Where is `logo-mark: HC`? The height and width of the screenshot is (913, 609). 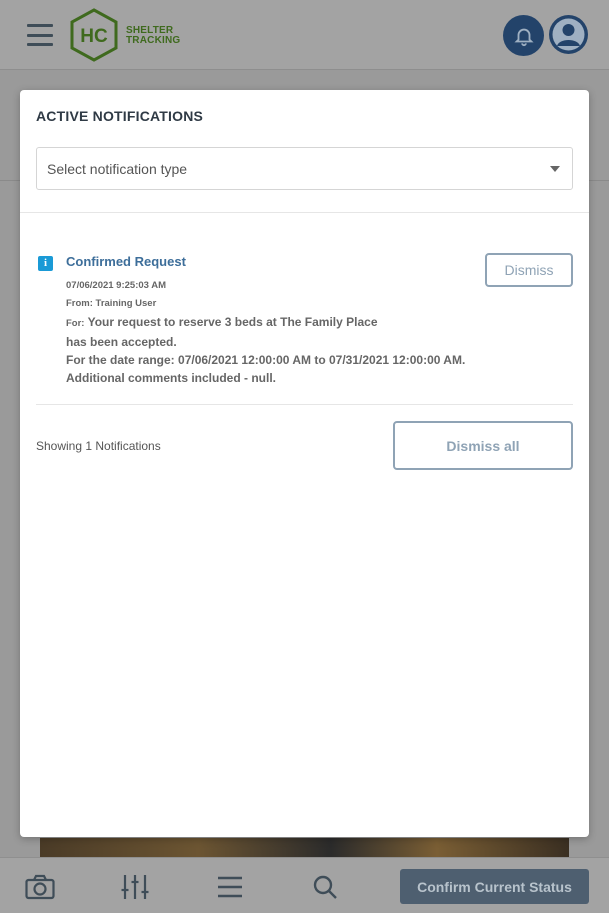
logo-mark: HC is located at coordinates (94, 36).